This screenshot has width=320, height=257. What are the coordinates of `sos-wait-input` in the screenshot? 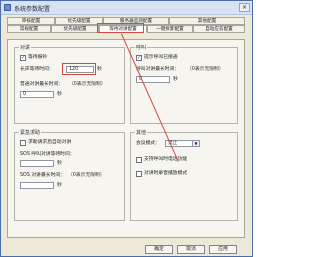 It's located at (37, 163).